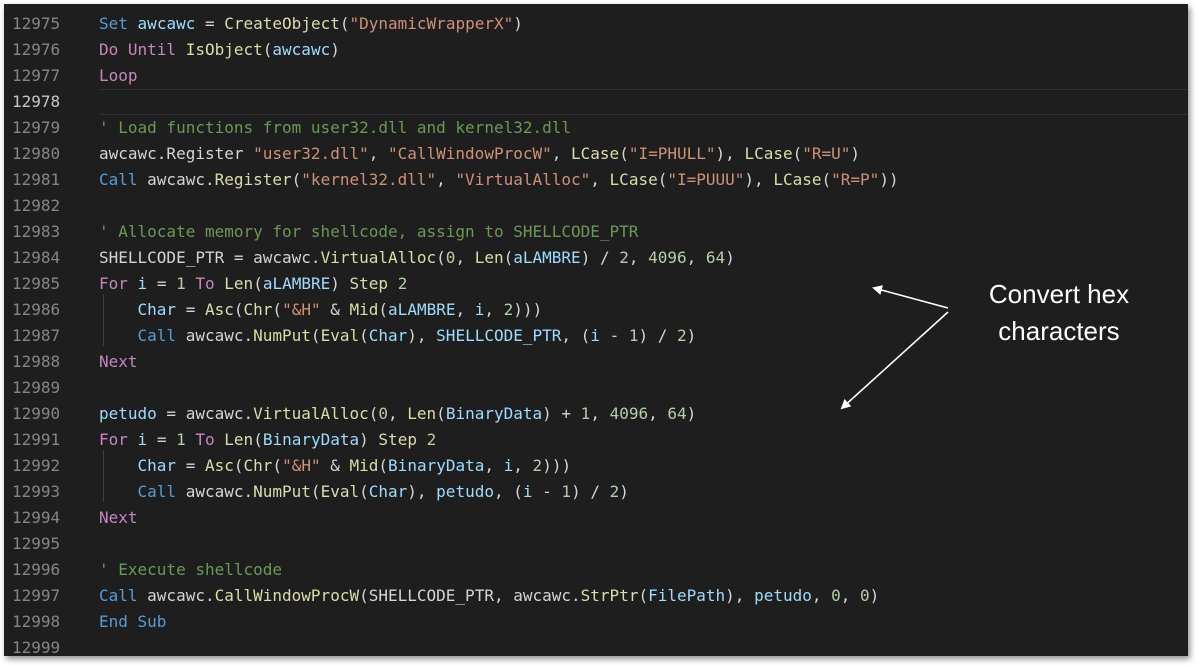  Describe the element at coordinates (1059, 294) in the screenshot. I see `annotation-line-1: Convert hex` at that location.